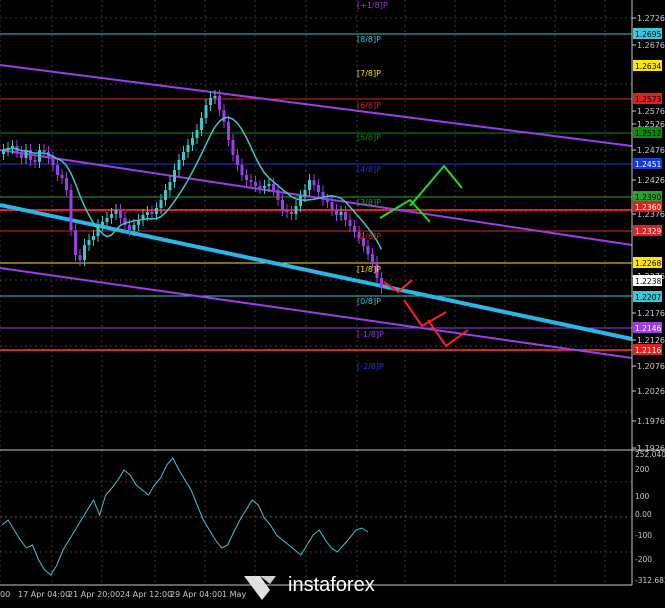 This screenshot has height=608, width=665. I want to click on murray-label: [3/8]P, so click(369, 202).